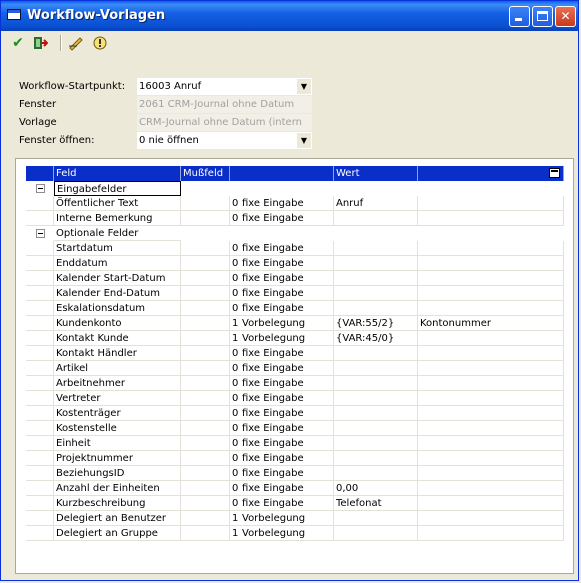 The height and width of the screenshot is (583, 581). I want to click on table-row: Kontakt Händler 0 fixe Eingabe, so click(295, 353).